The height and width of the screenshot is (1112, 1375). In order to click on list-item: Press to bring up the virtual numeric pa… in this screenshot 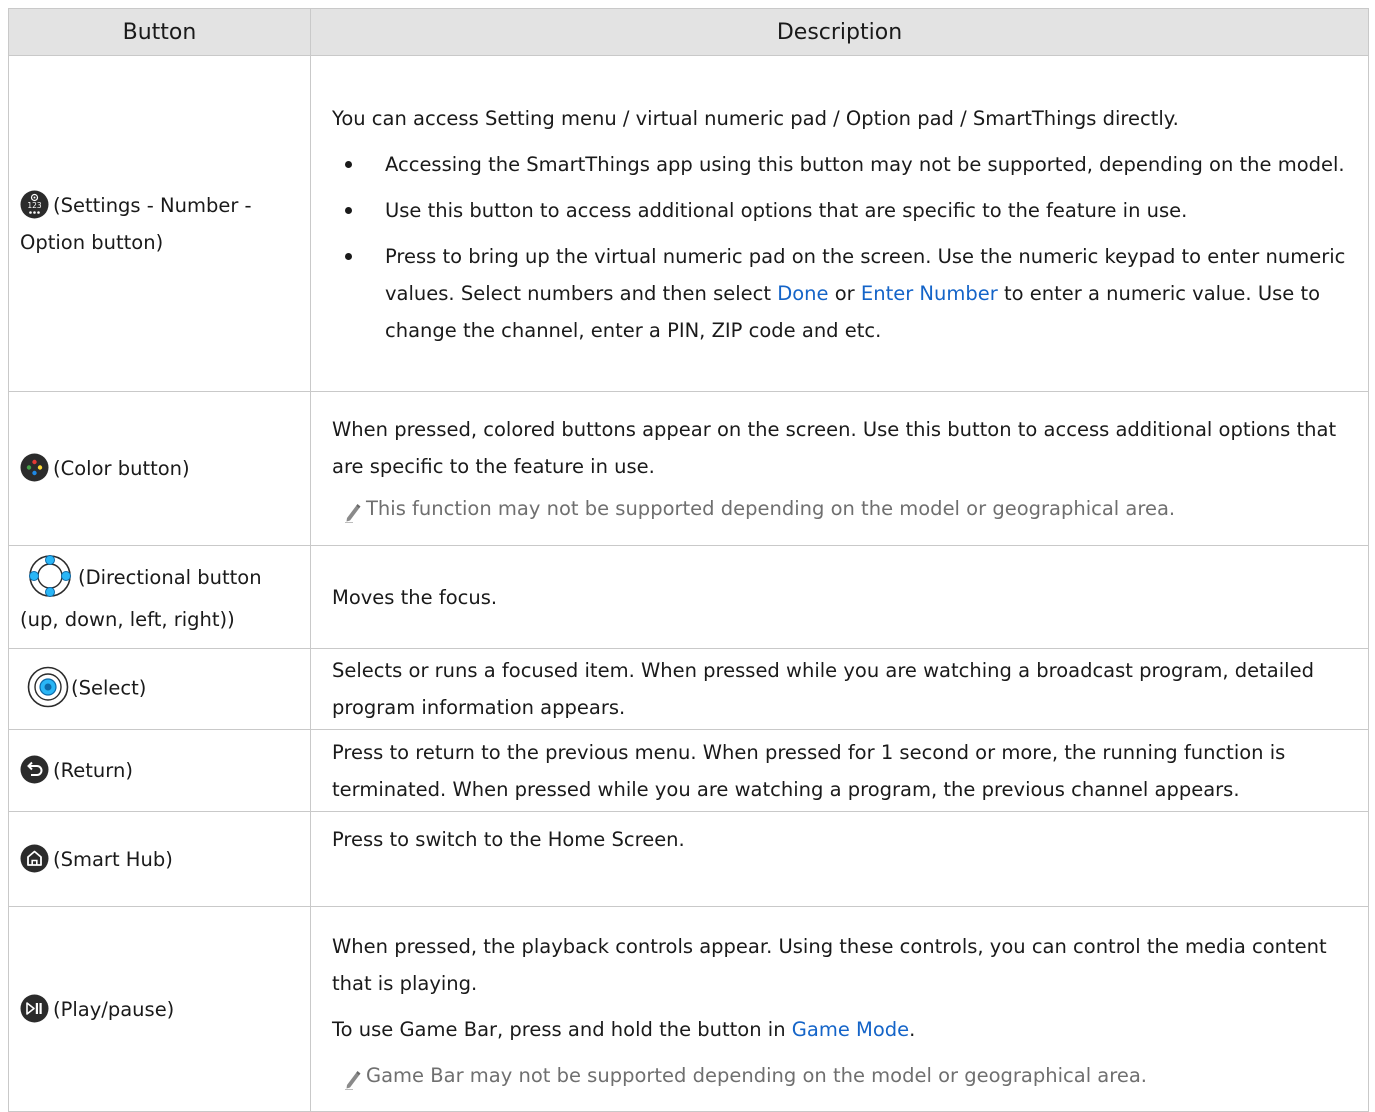, I will do `click(844, 293)`.